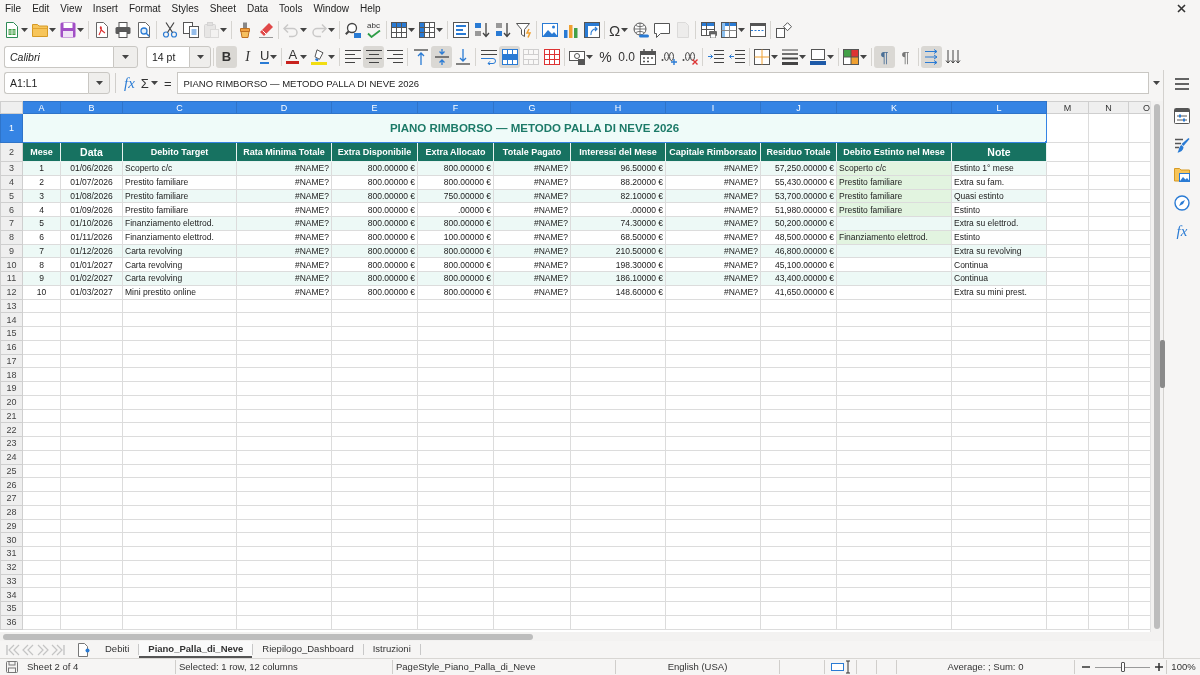  Describe the element at coordinates (618, 107) in the screenshot. I see `column-header: H` at that location.